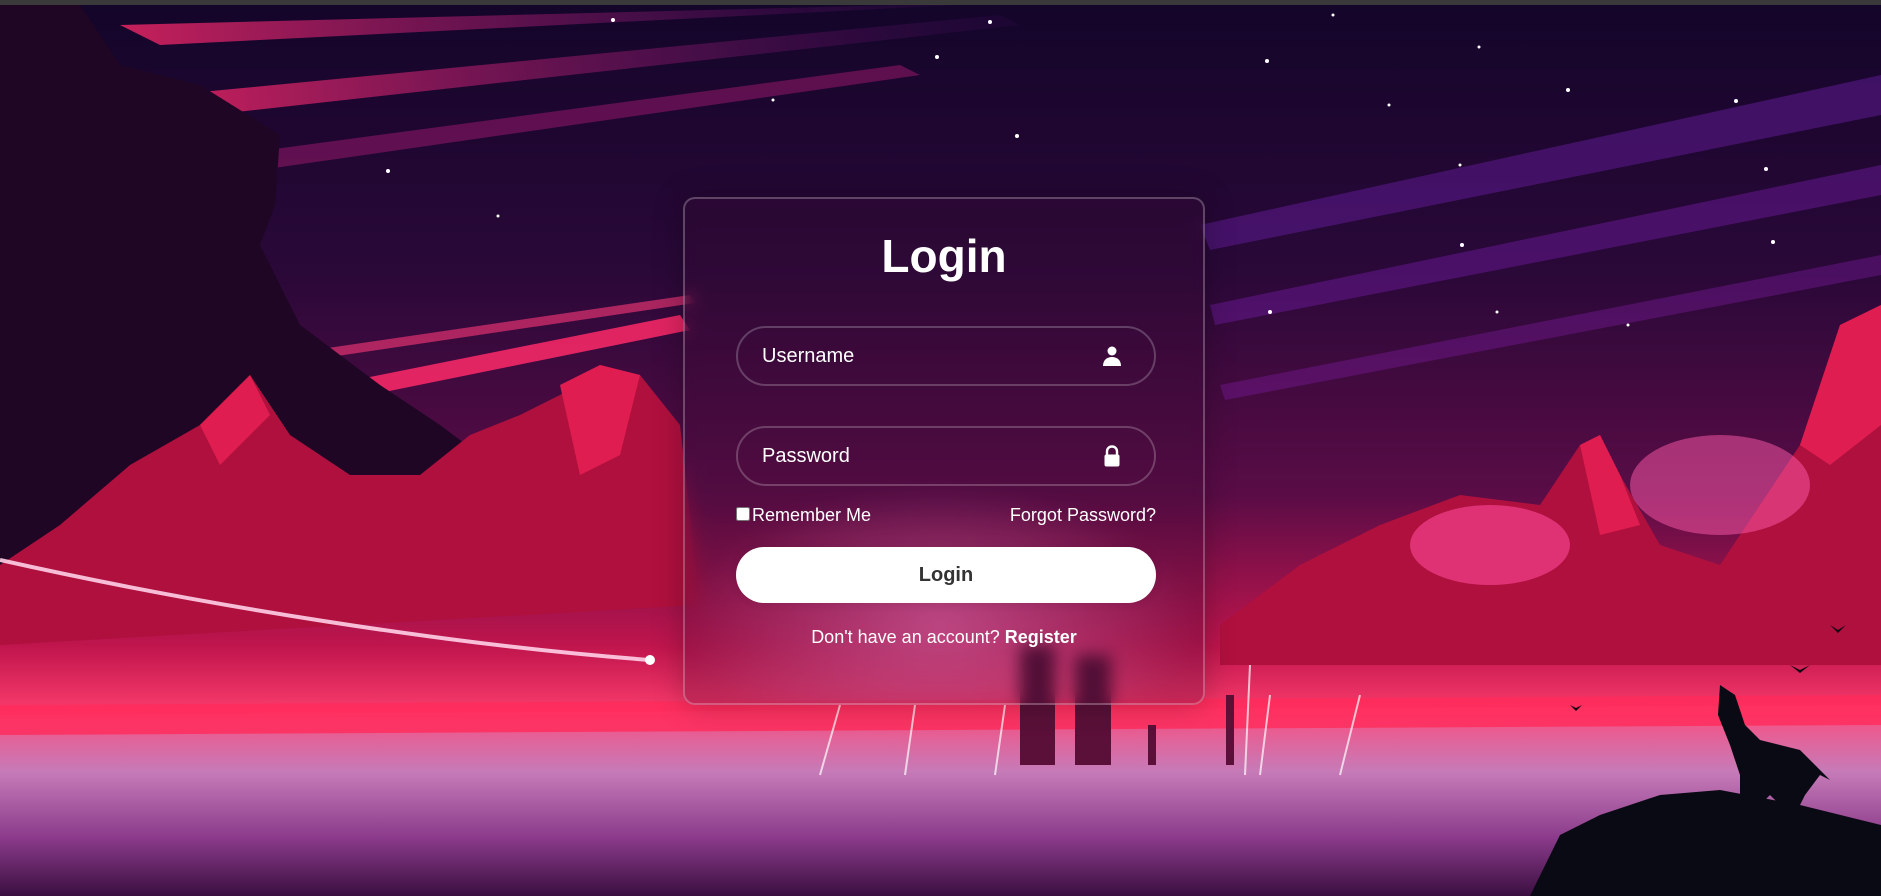  Describe the element at coordinates (743, 513) in the screenshot. I see `remember-me-checkbox` at that location.